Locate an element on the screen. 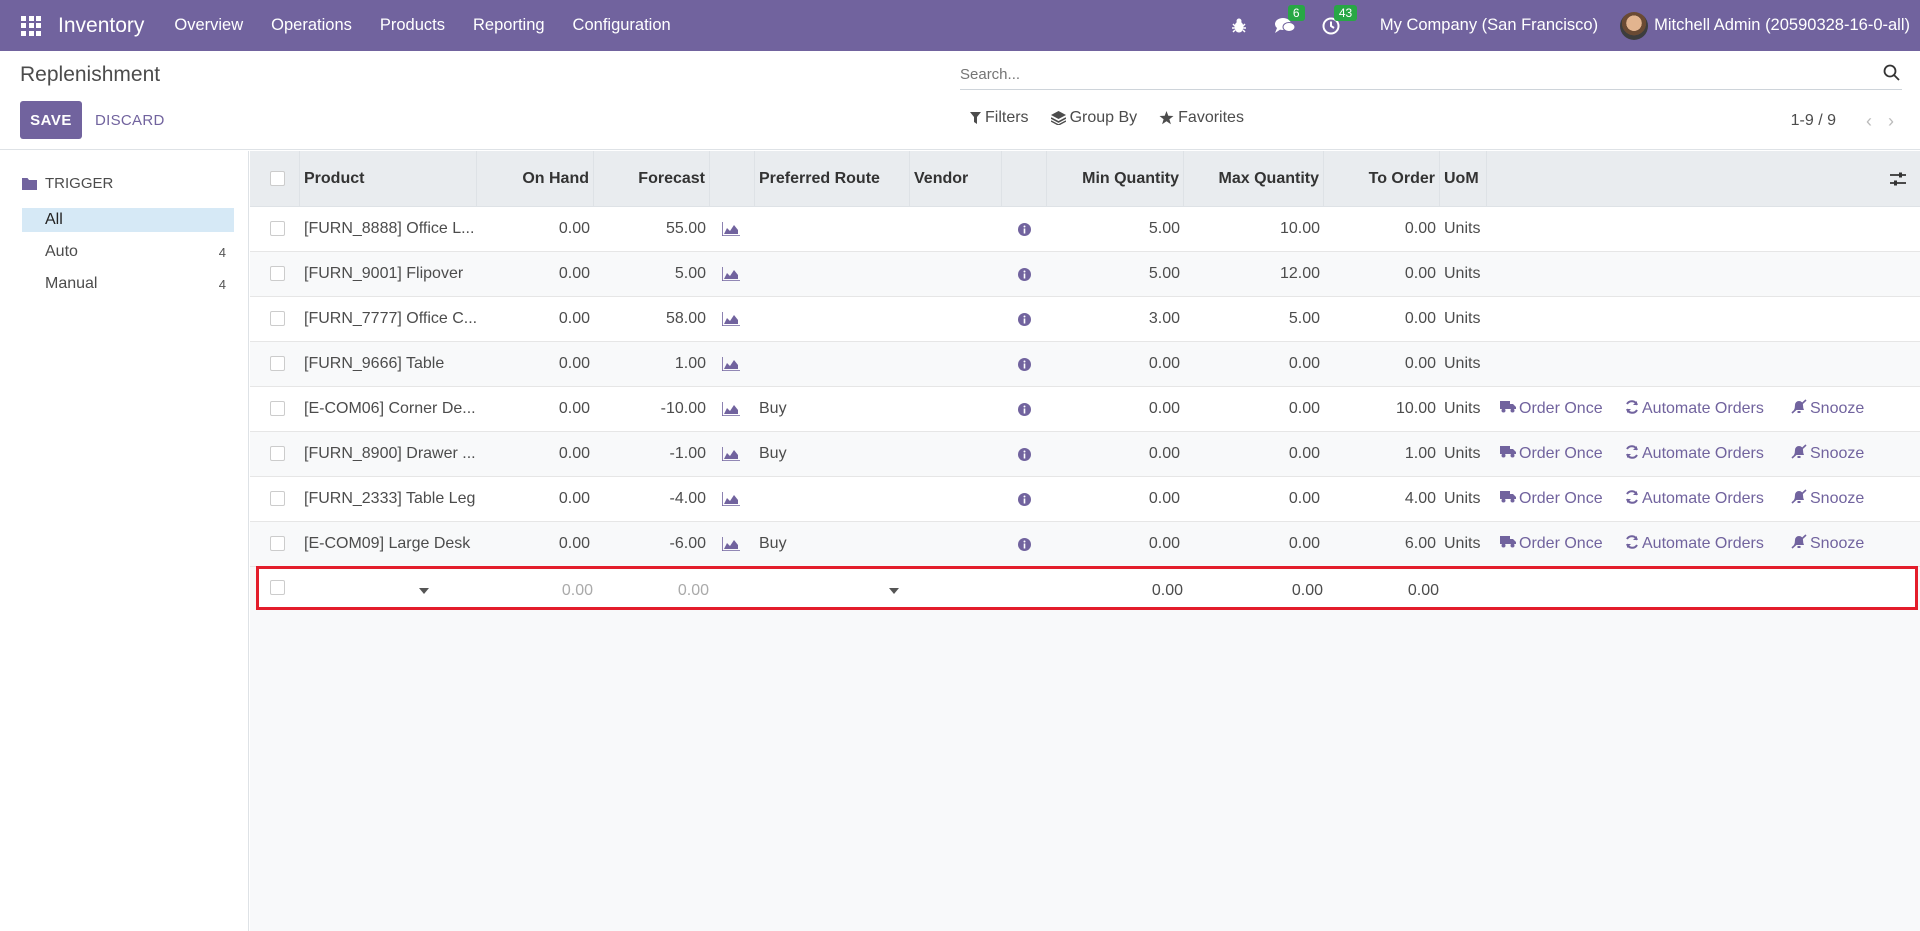 This screenshot has height=931, width=1920. route-dropdown-caret is located at coordinates (899, 591).